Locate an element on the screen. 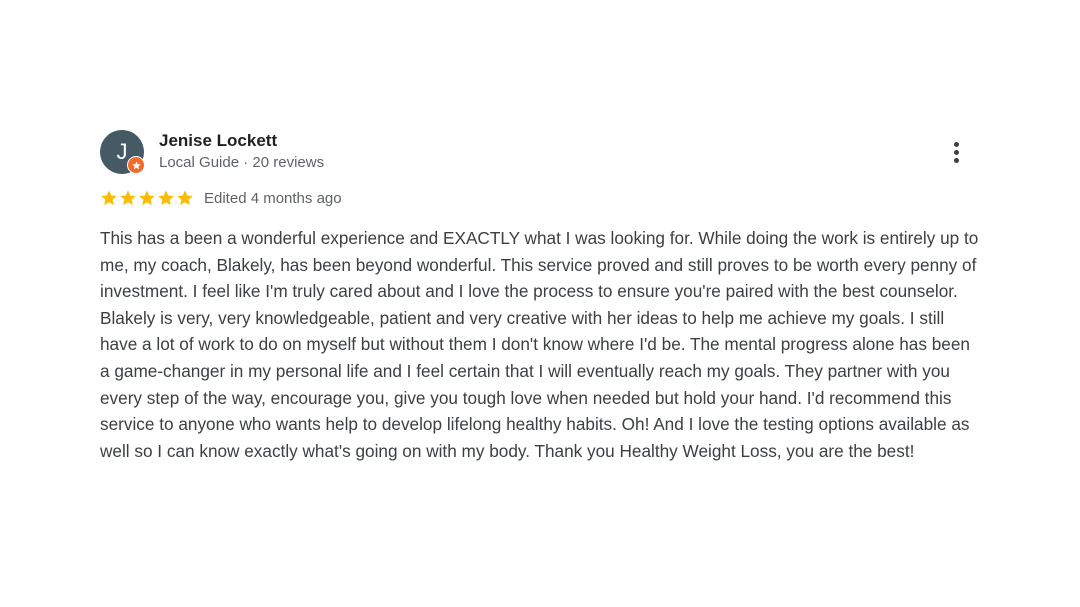  local-guide-star-icon is located at coordinates (136, 165).